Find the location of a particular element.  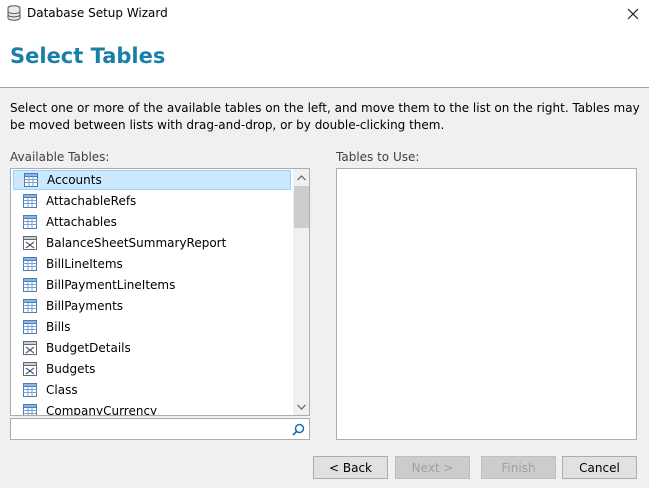

list-item: CompanyCurrency is located at coordinates (152, 408).